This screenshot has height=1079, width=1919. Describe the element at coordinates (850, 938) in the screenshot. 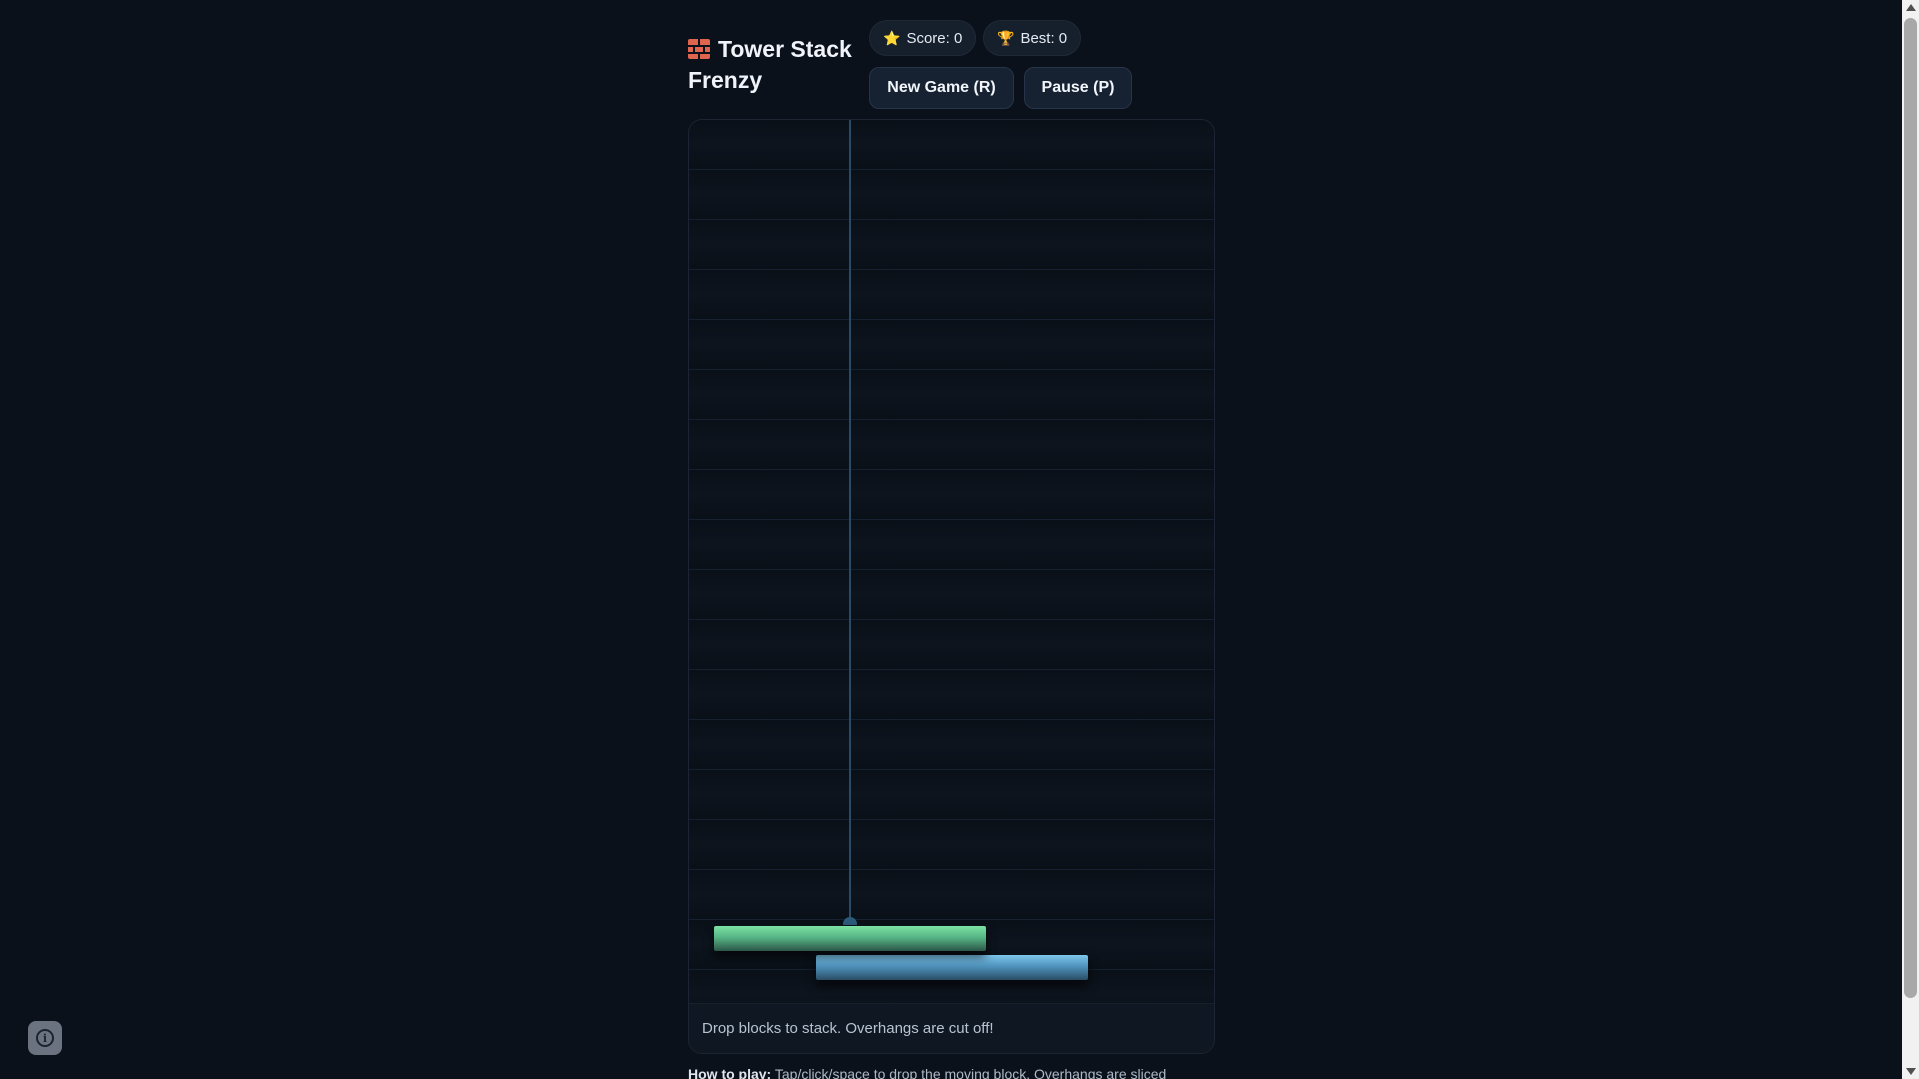

I see `moving-block` at that location.